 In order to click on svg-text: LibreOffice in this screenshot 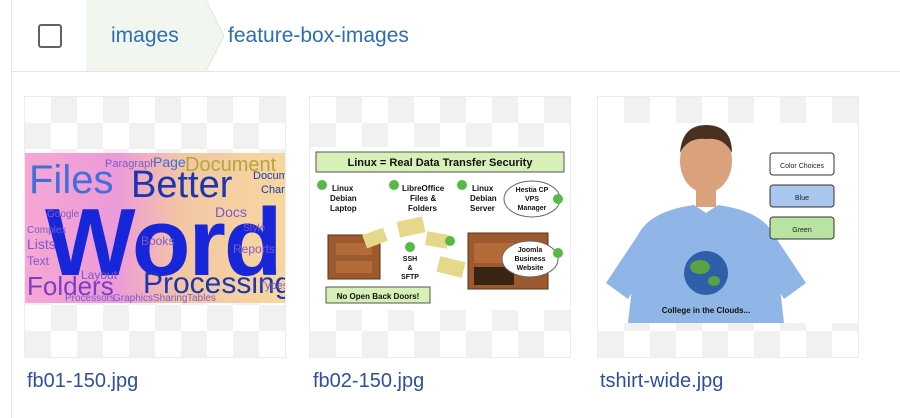, I will do `click(423, 188)`.